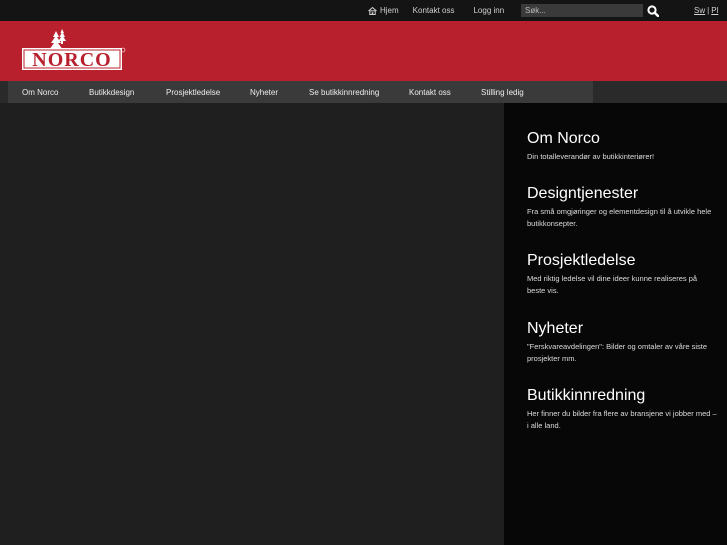 Image resolution: width=727 pixels, height=545 pixels. Describe the element at coordinates (389, 10) in the screenshot. I see `home-link-label: Hjem` at that location.